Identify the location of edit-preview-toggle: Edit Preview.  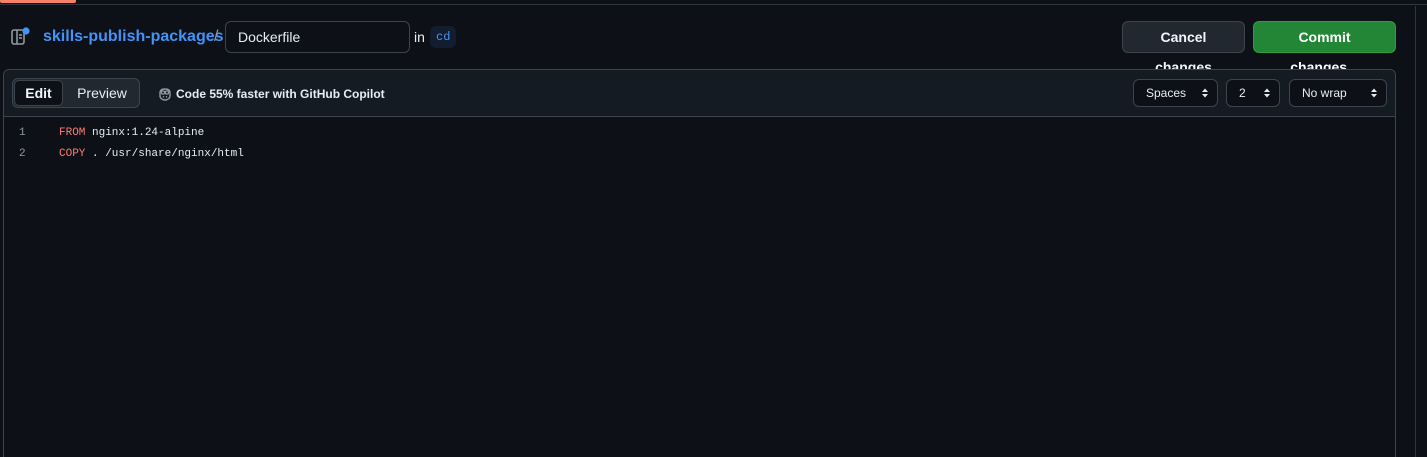
(76, 93).